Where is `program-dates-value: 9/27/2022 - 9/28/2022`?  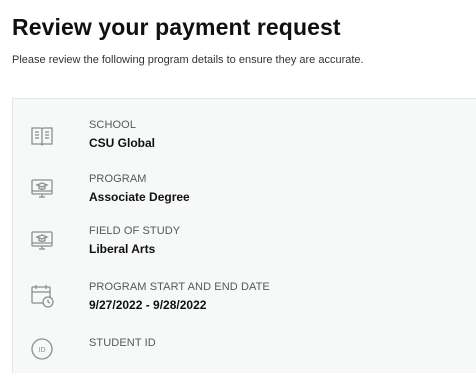 program-dates-value: 9/27/2022 - 9/28/2022 is located at coordinates (148, 305).